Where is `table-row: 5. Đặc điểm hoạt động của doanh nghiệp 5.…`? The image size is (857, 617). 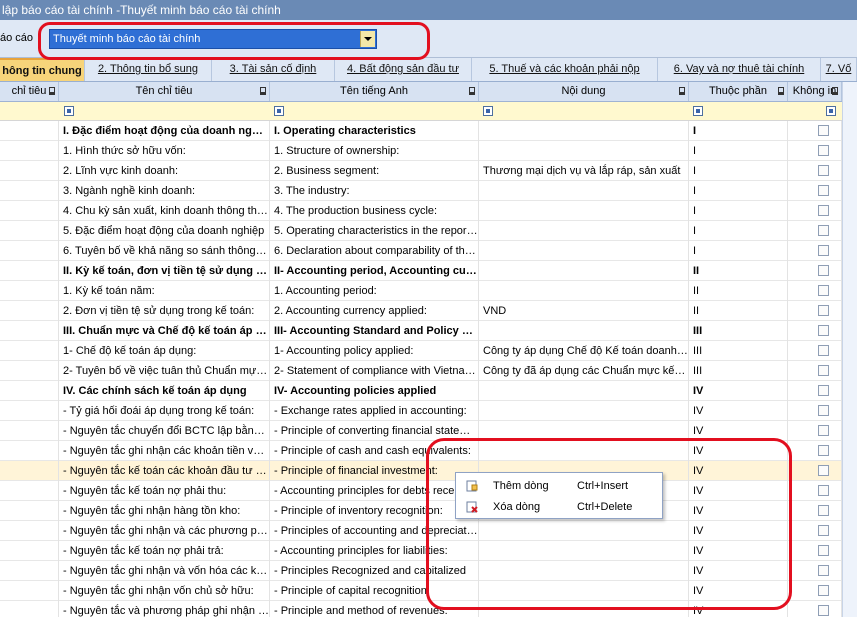 table-row: 5. Đặc điểm hoạt động của doanh nghiệp 5.… is located at coordinates (428, 231).